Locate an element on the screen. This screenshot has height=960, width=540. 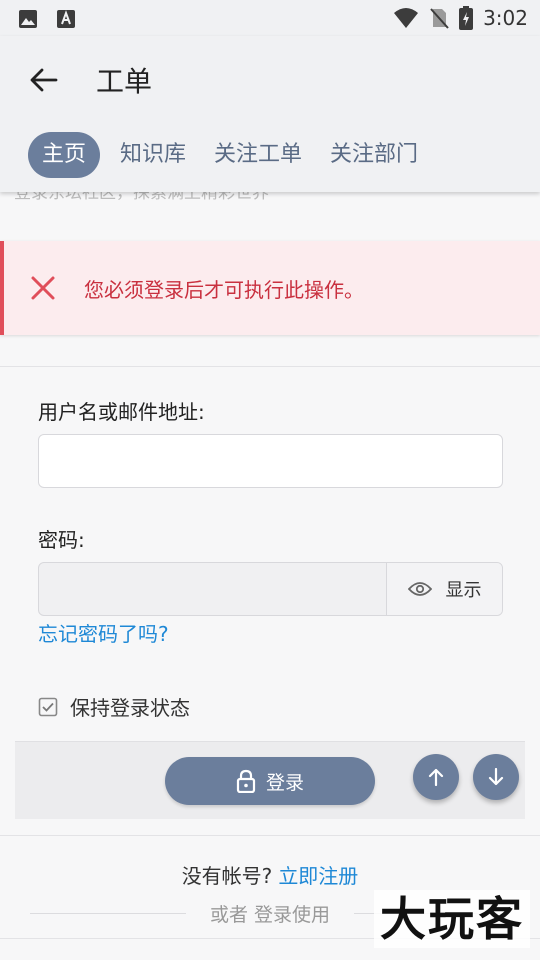
tab-followed-departments: 关注部门 is located at coordinates (374, 155).